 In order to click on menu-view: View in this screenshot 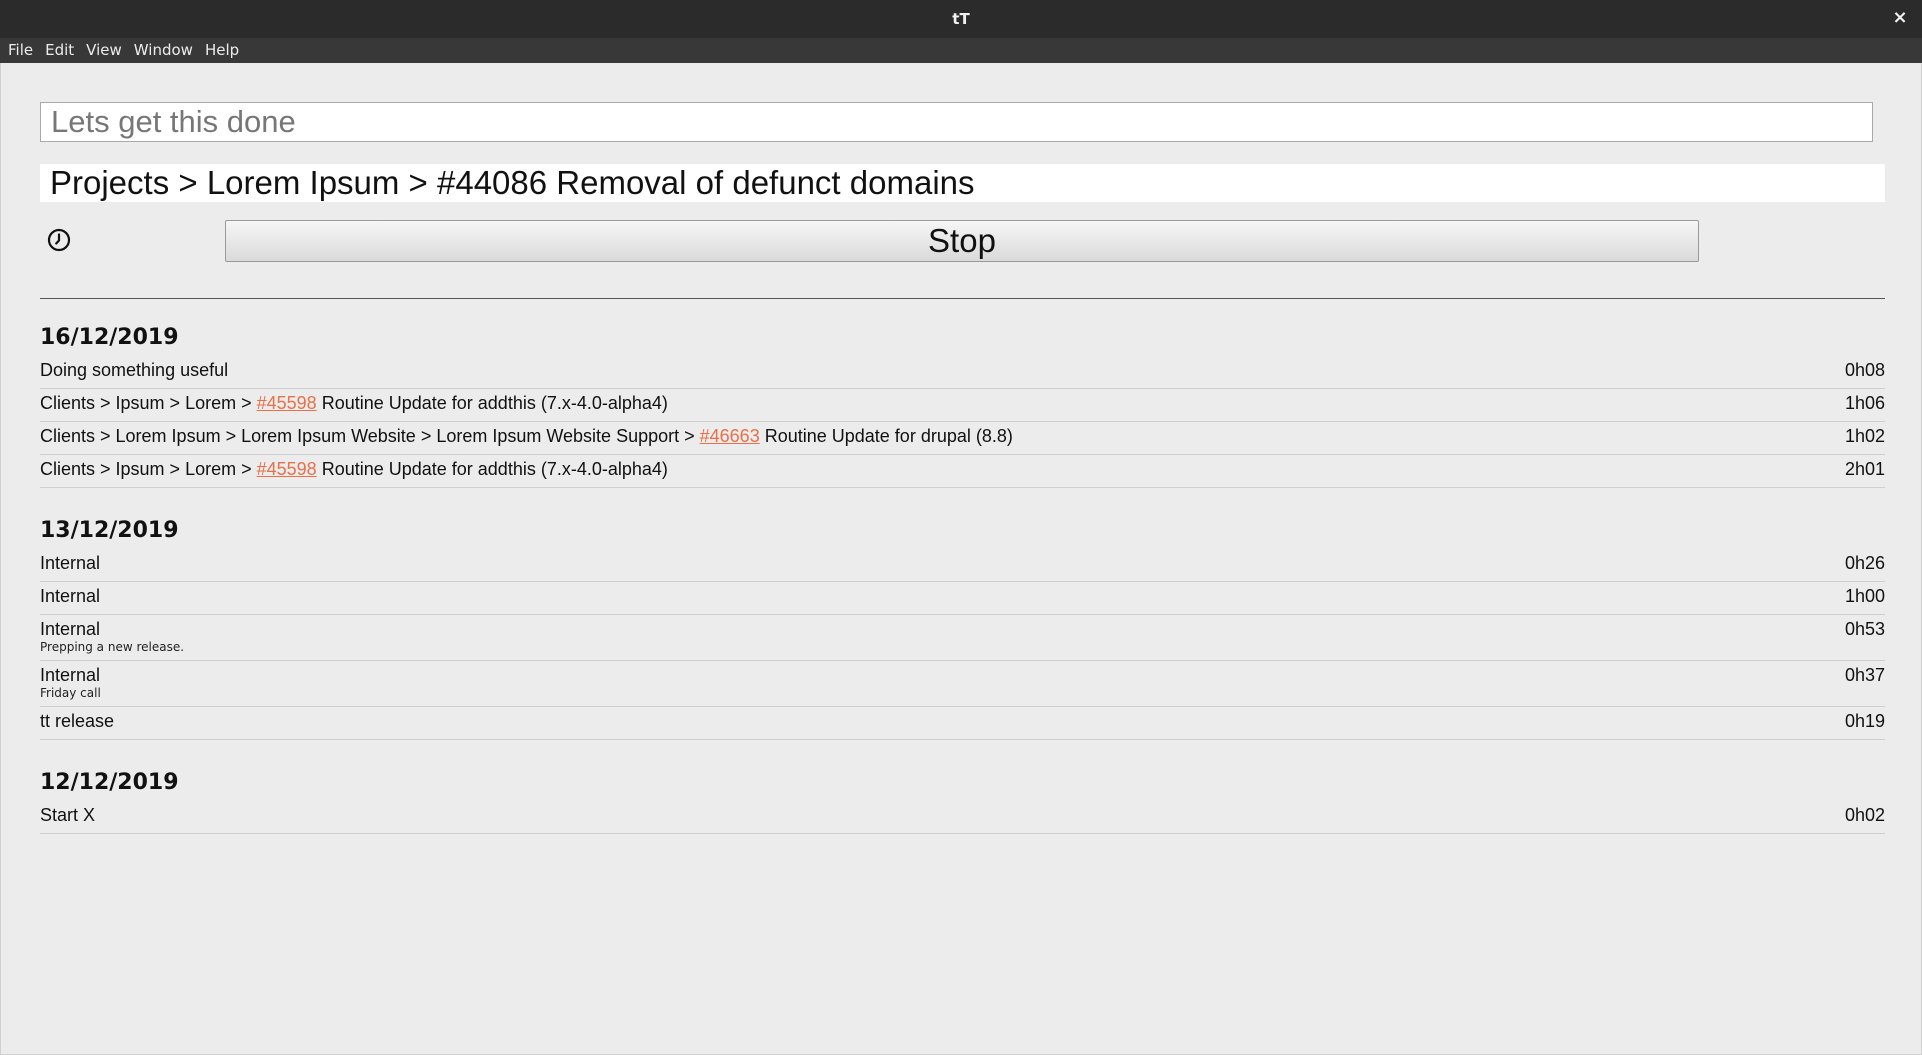, I will do `click(104, 50)`.